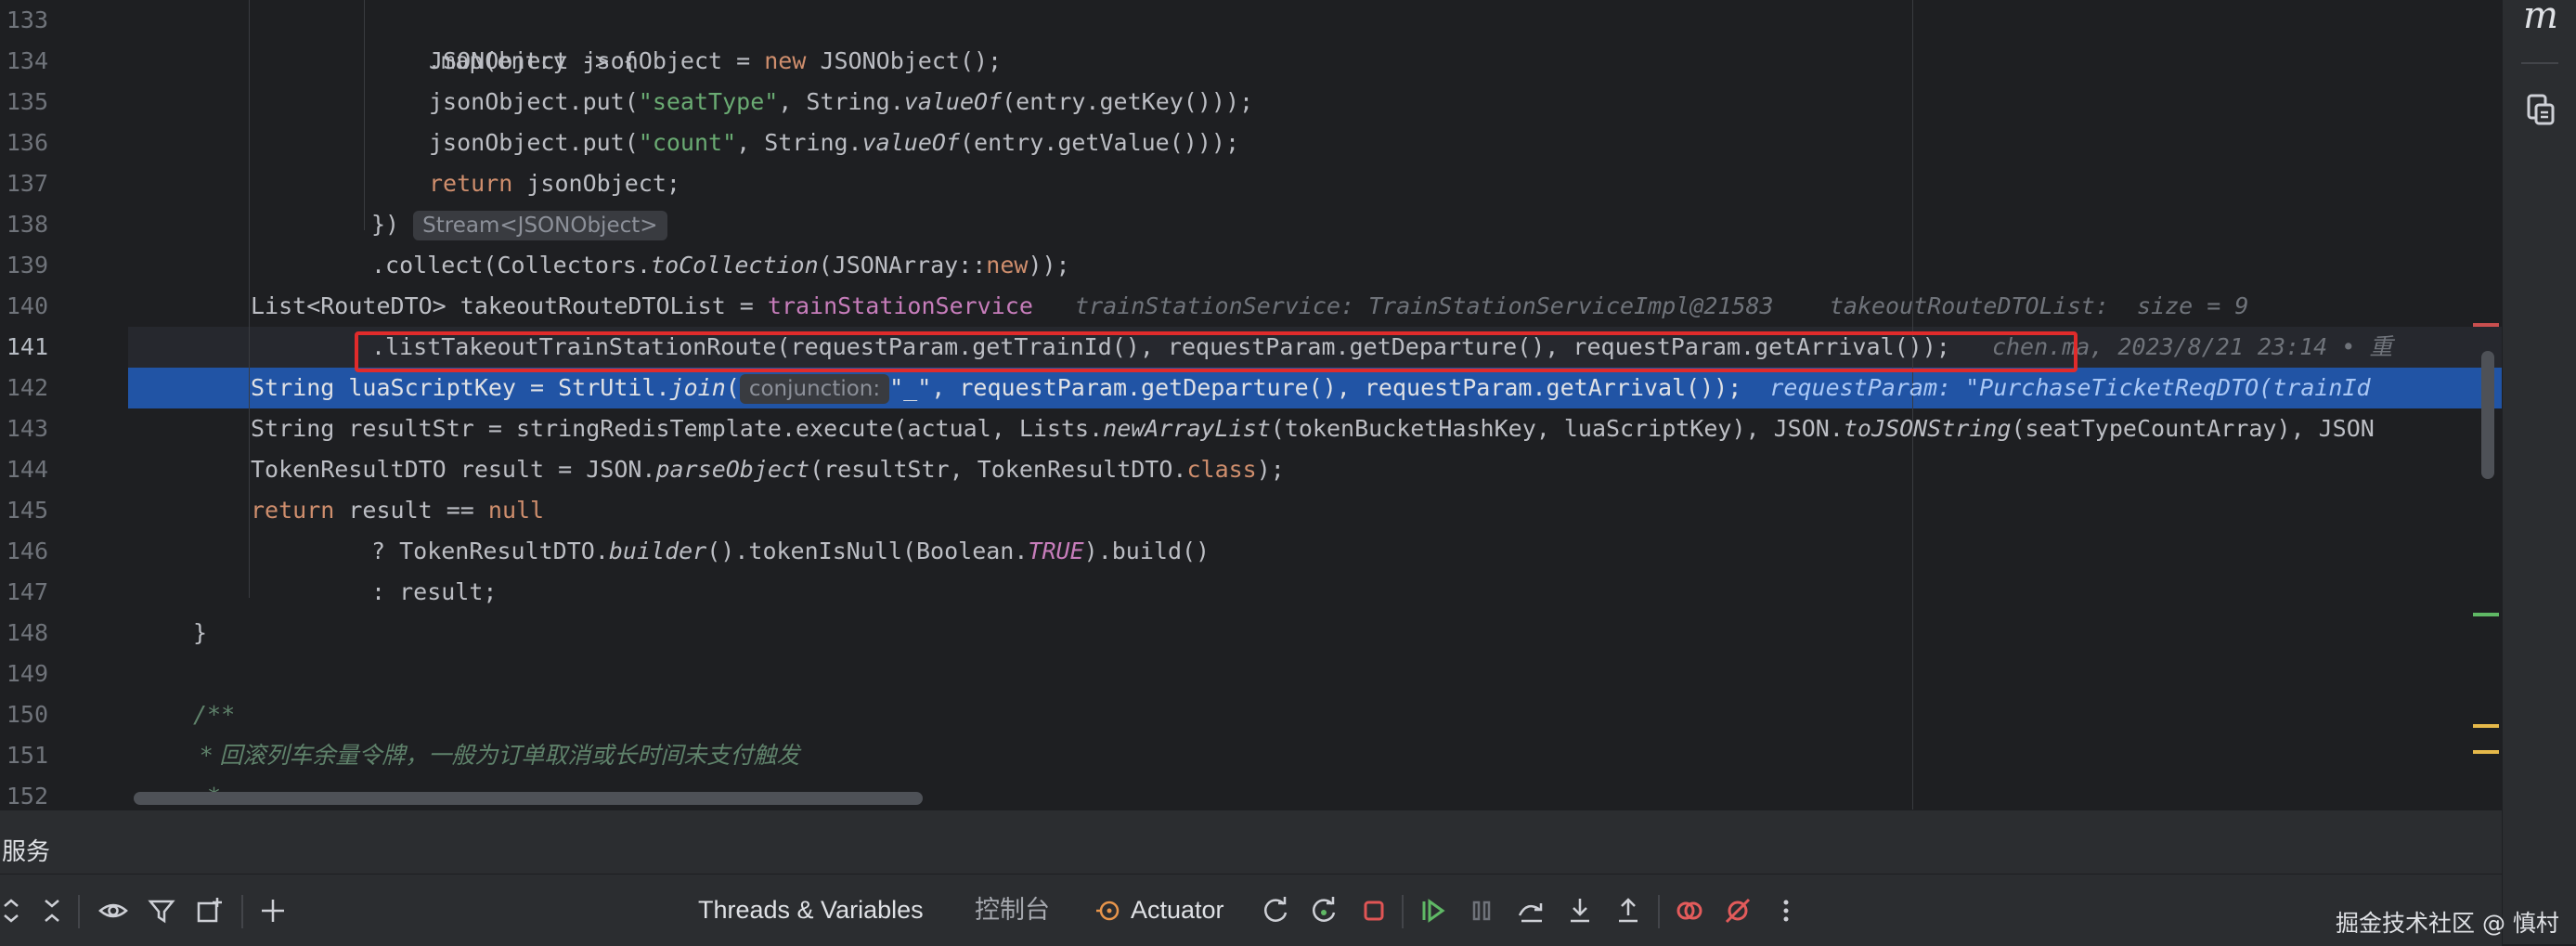 The height and width of the screenshot is (946, 2576). What do you see at coordinates (27, 756) in the screenshot?
I see `line-number: 151` at bounding box center [27, 756].